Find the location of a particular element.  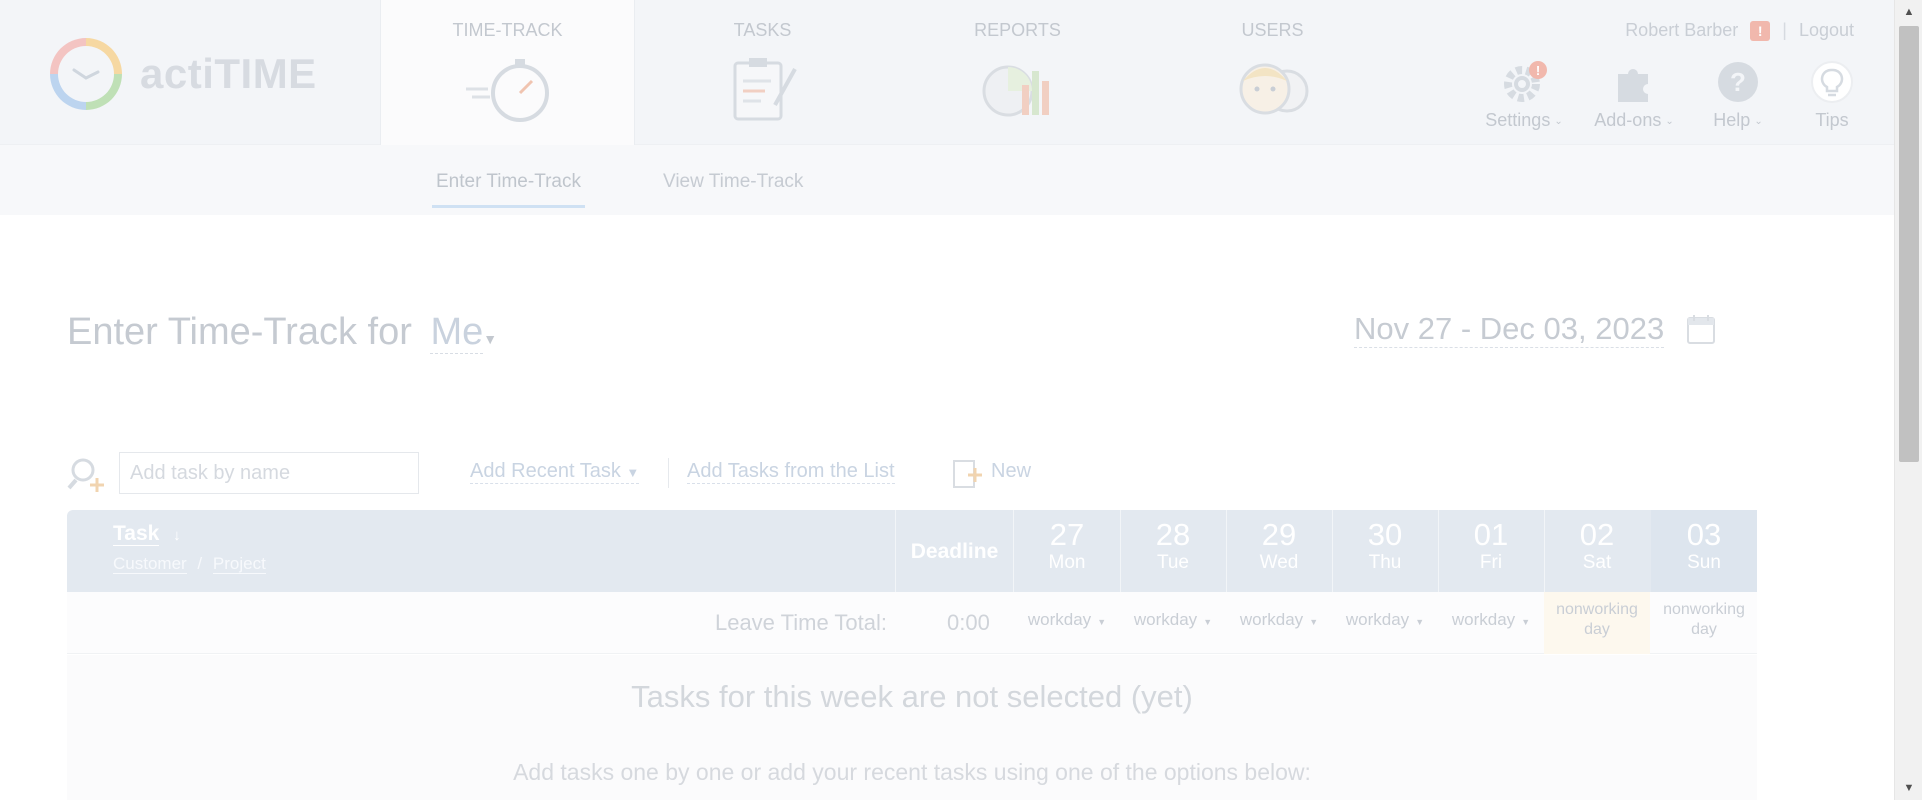

add-tasks-from-list-link: Add Tasks from the List is located at coordinates (791, 472).